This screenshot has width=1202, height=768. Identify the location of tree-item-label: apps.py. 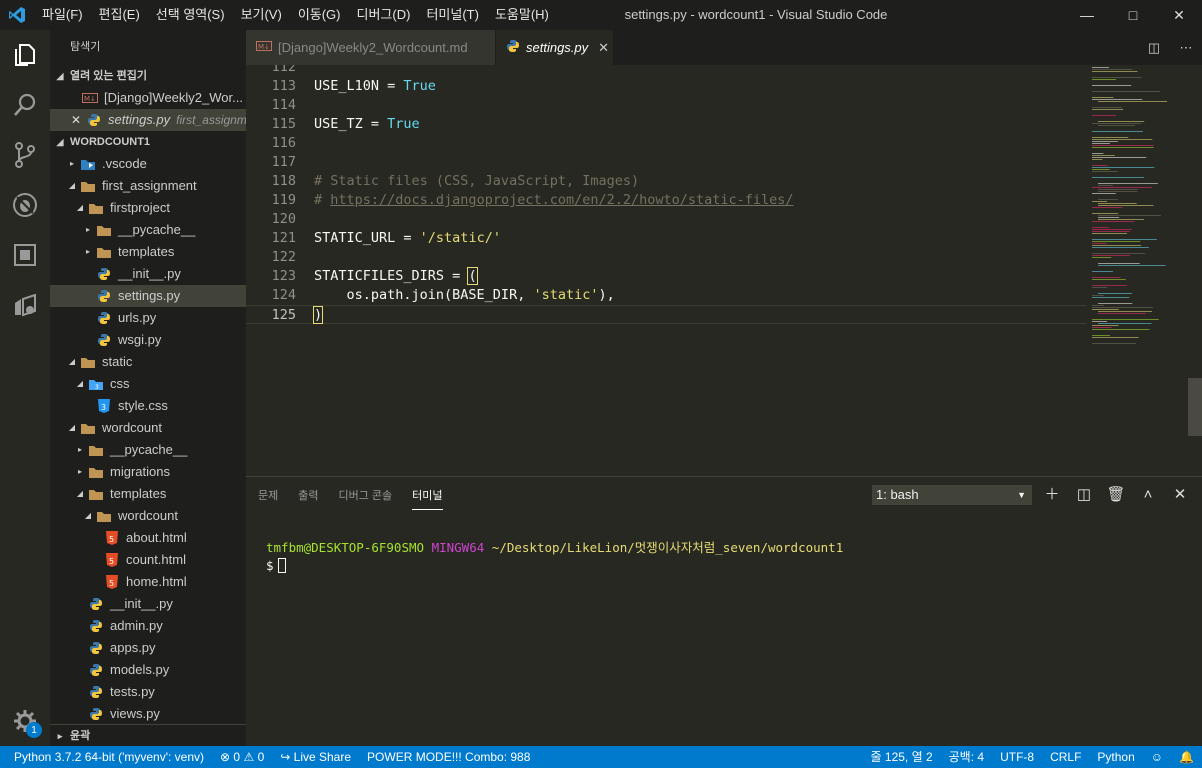
(133, 647).